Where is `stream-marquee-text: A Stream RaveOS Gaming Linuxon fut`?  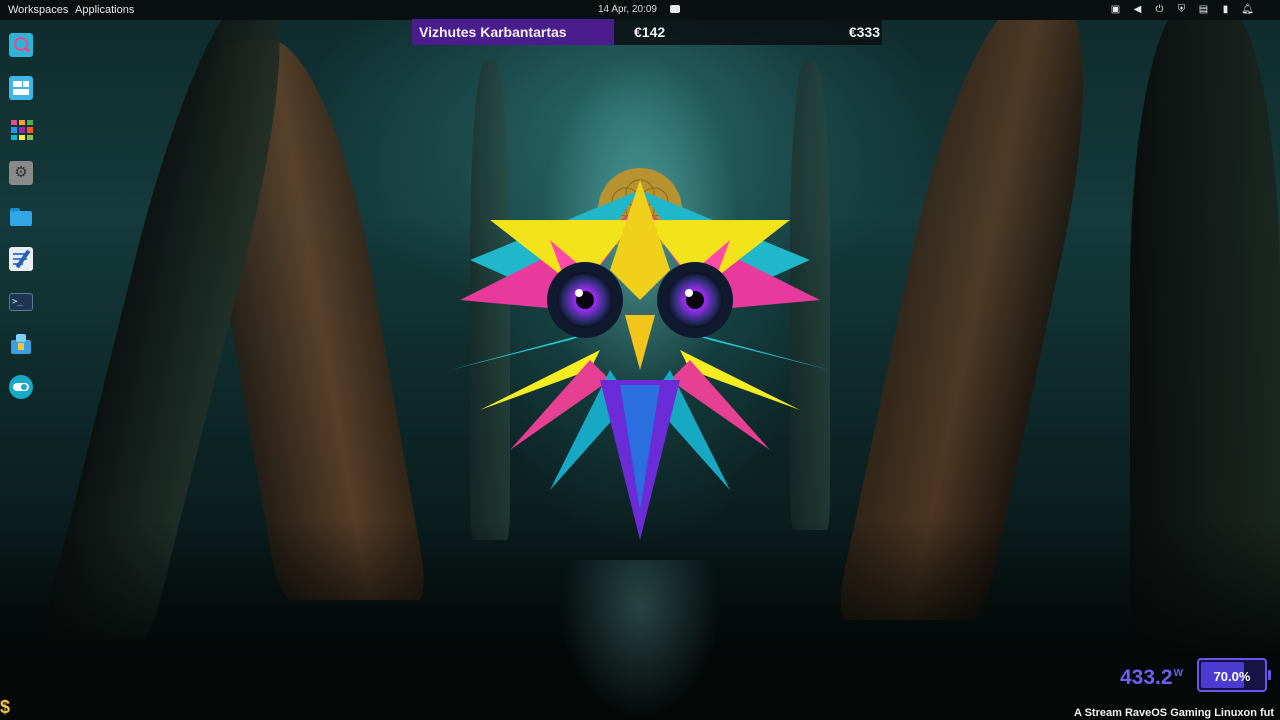
stream-marquee-text: A Stream RaveOS Gaming Linuxon fut is located at coordinates (1174, 713).